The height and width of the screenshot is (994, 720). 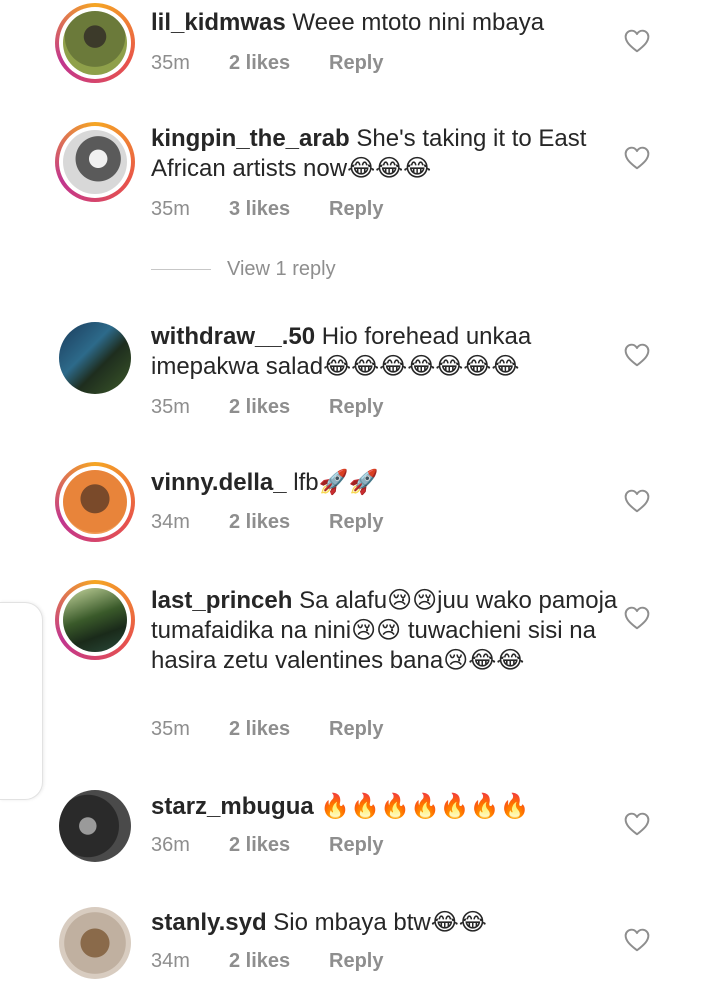 I want to click on comment-likes: 3 likes, so click(x=279, y=209).